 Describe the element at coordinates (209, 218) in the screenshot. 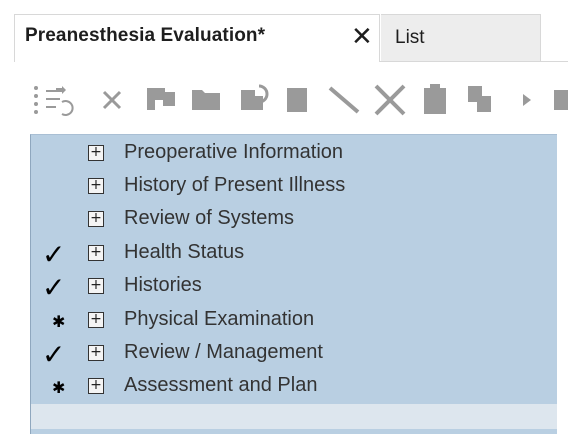

I see `section-label: Review of Systems` at that location.